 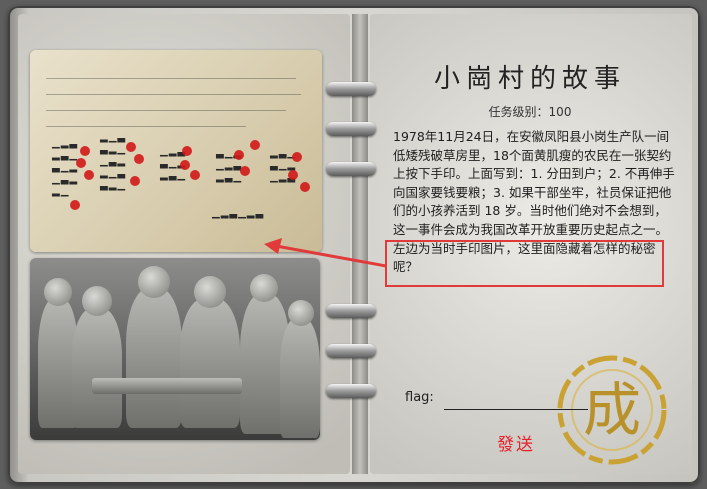 I want to click on page-title: 小崗村的故事, so click(x=529, y=79).